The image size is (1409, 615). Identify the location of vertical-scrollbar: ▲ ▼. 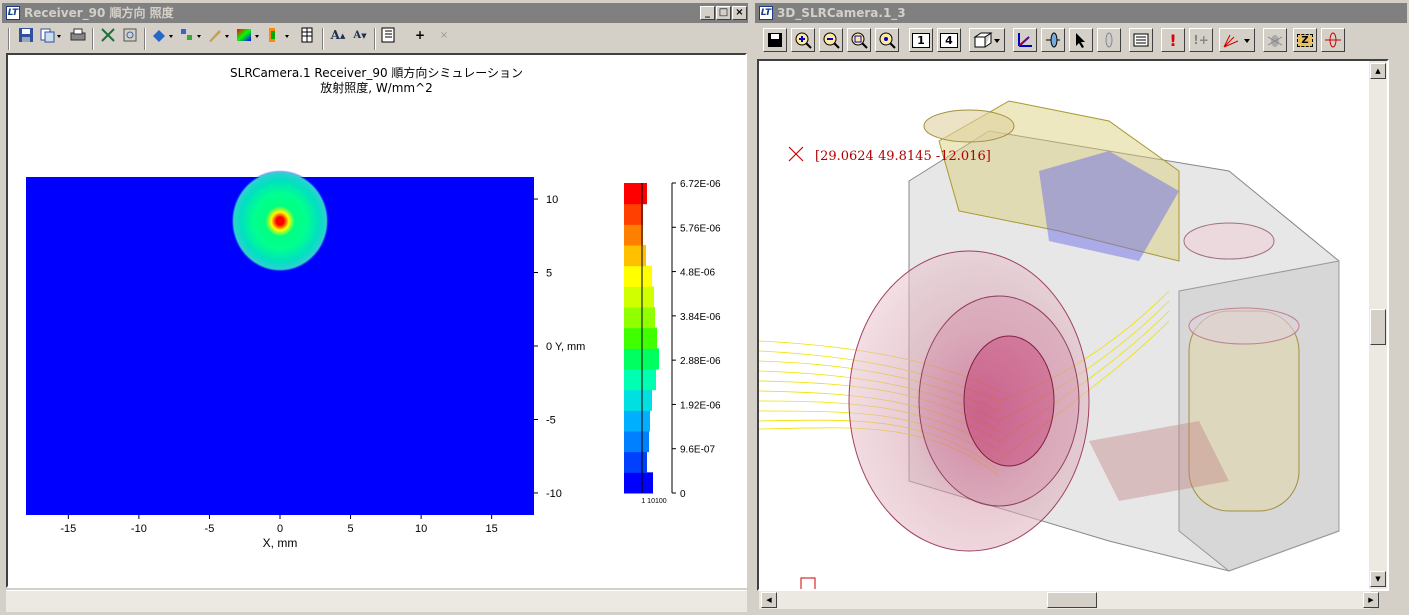
(1378, 325).